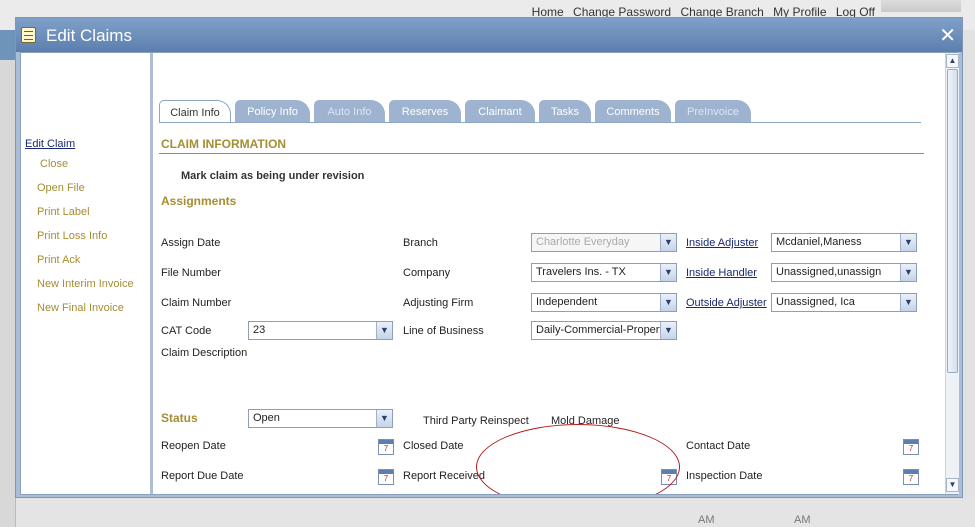 The width and height of the screenshot is (975, 527). Describe the element at coordinates (819, 242) in the screenshot. I see `inside-adjuster-value: Mcdaniel,Maness` at that location.